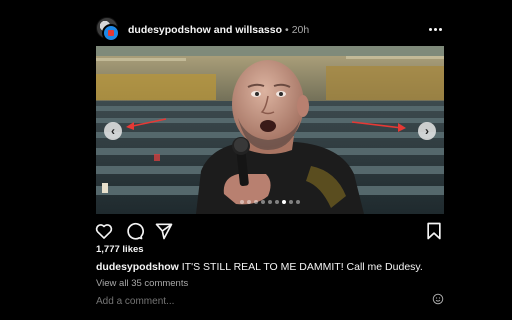 The height and width of the screenshot is (320, 512). I want to click on chevron-left-icon: ‹, so click(113, 131).